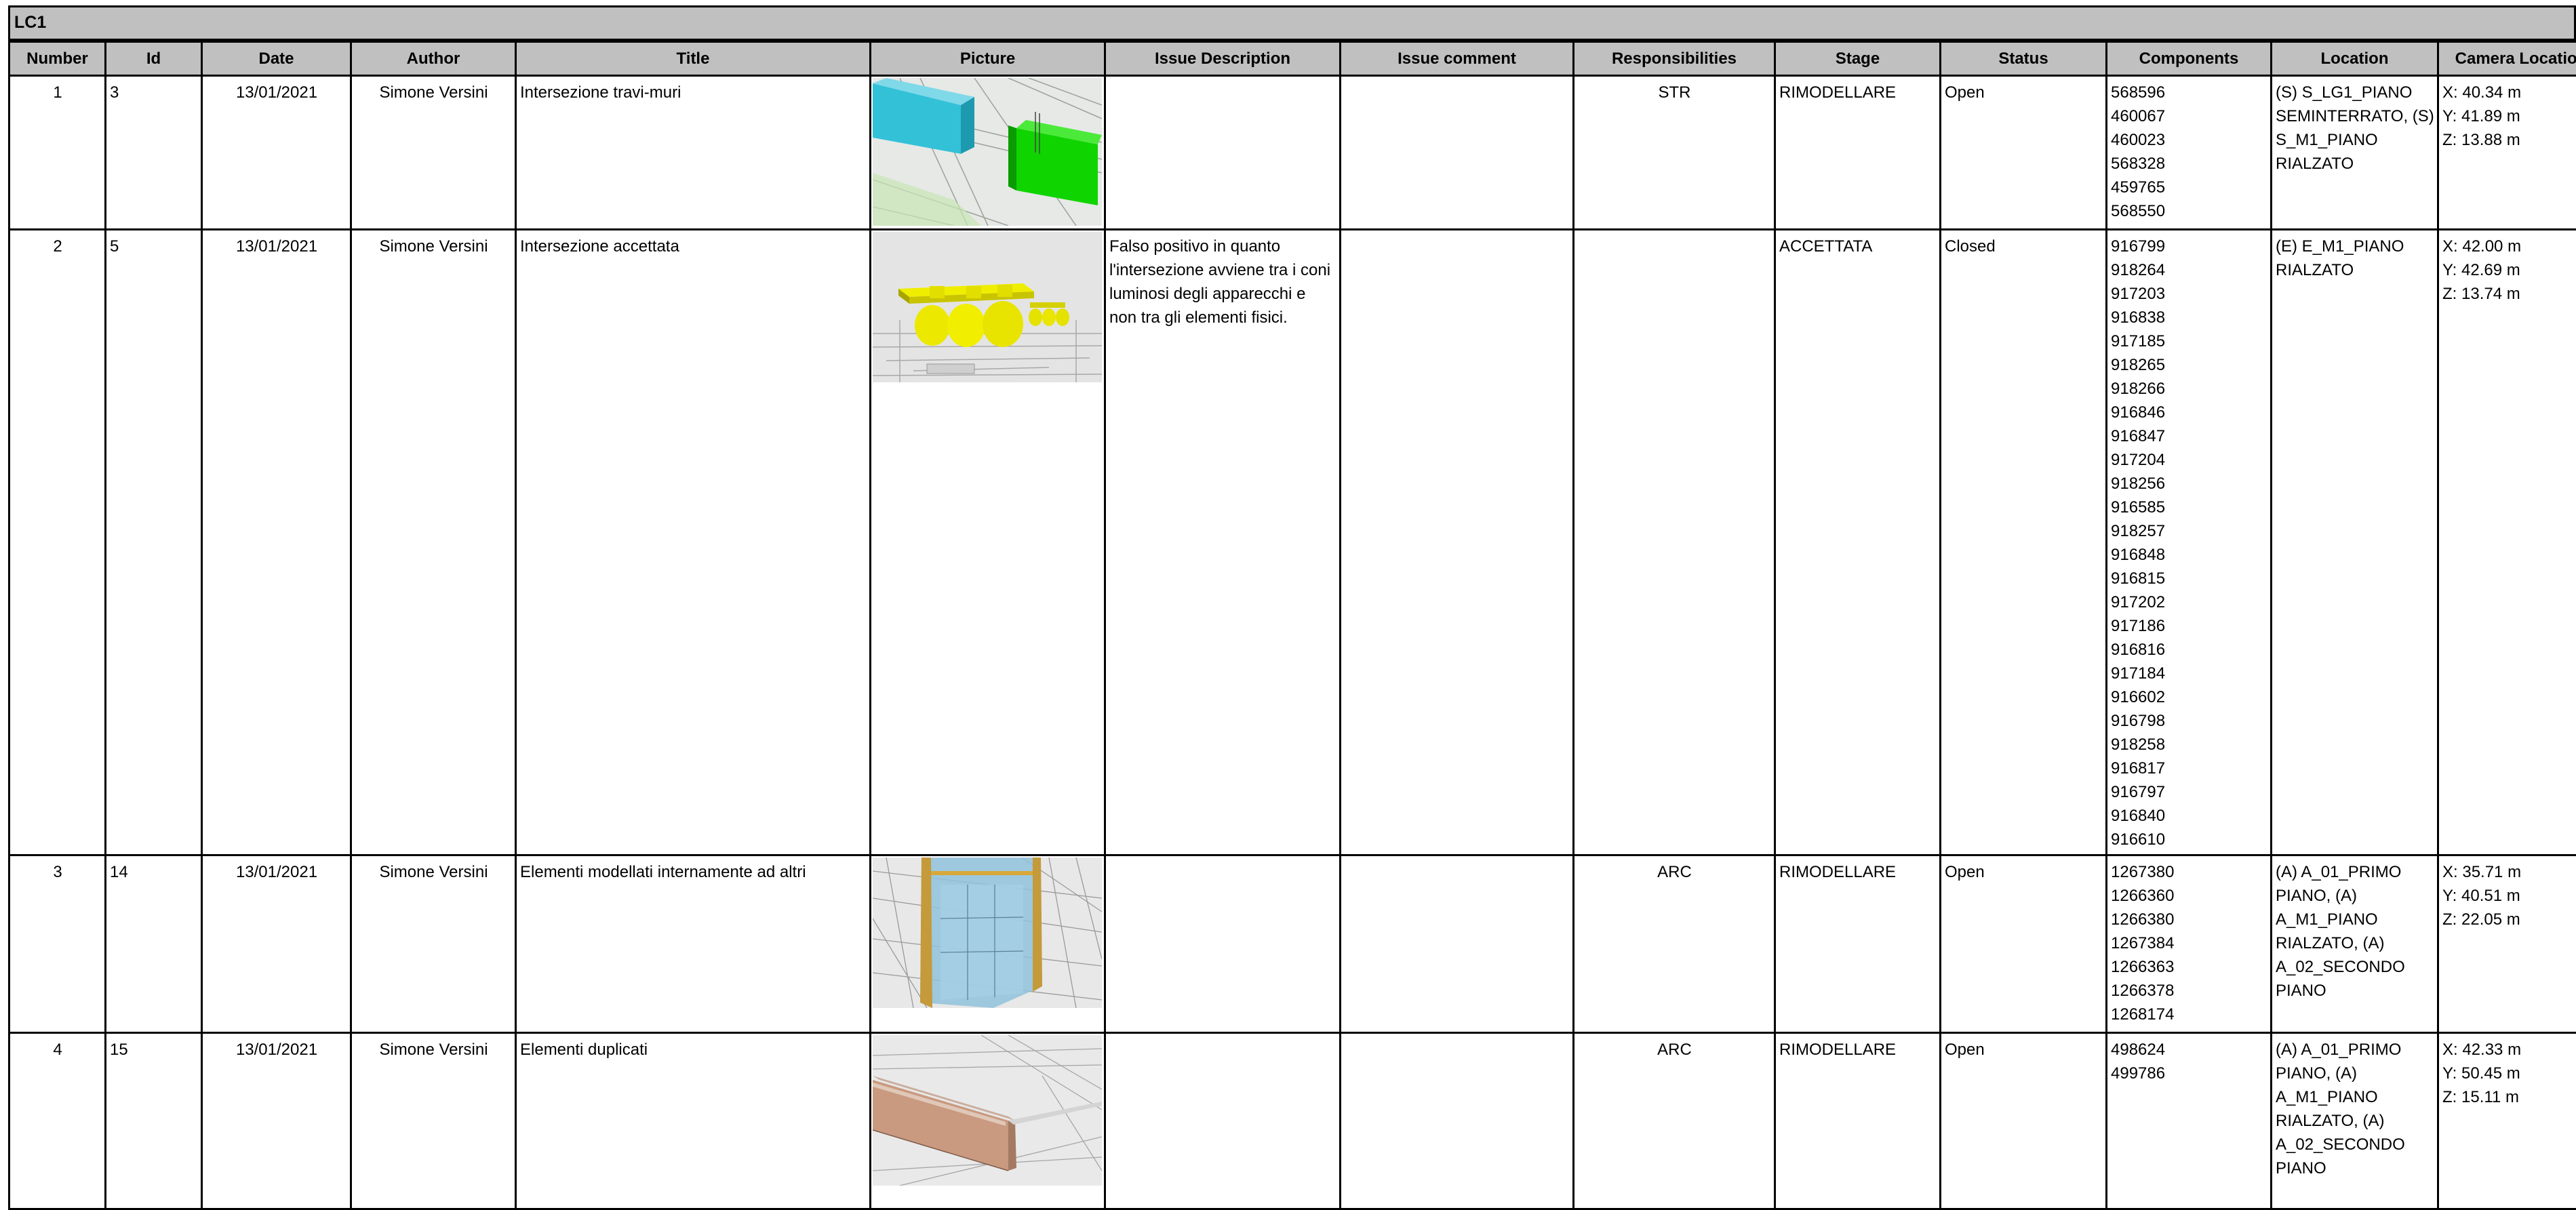 This screenshot has width=2576, height=1210. Describe the element at coordinates (2189, 270) in the screenshot. I see `component-id: 918264` at that location.